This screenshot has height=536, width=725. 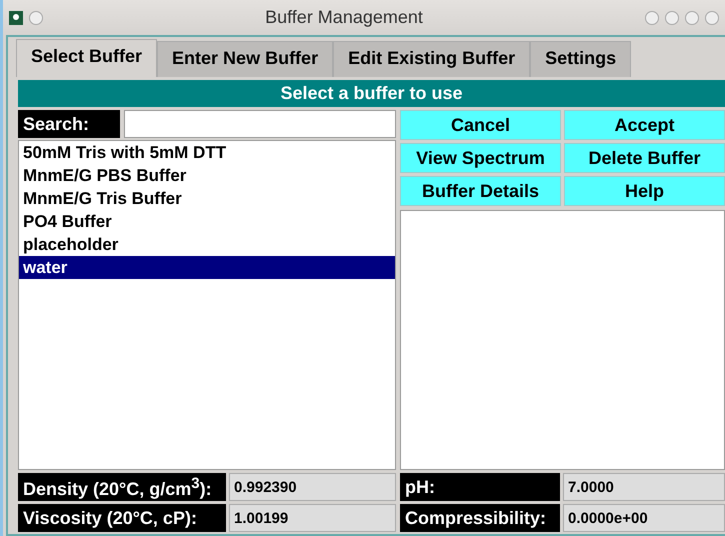 I want to click on property-label: pH:, so click(x=480, y=487).